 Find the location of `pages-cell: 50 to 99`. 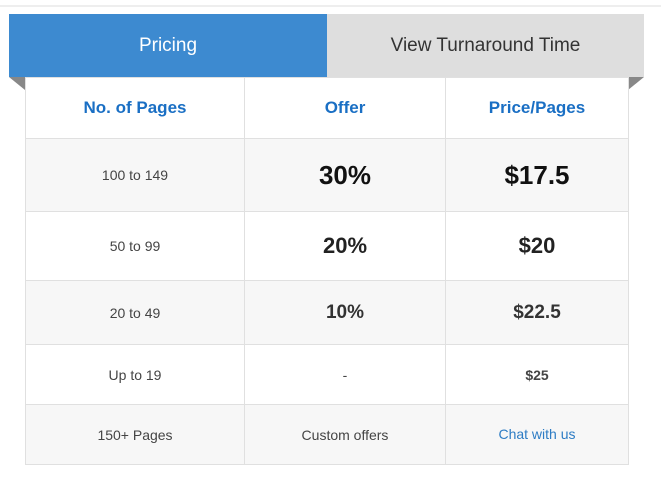

pages-cell: 50 to 99 is located at coordinates (135, 246).